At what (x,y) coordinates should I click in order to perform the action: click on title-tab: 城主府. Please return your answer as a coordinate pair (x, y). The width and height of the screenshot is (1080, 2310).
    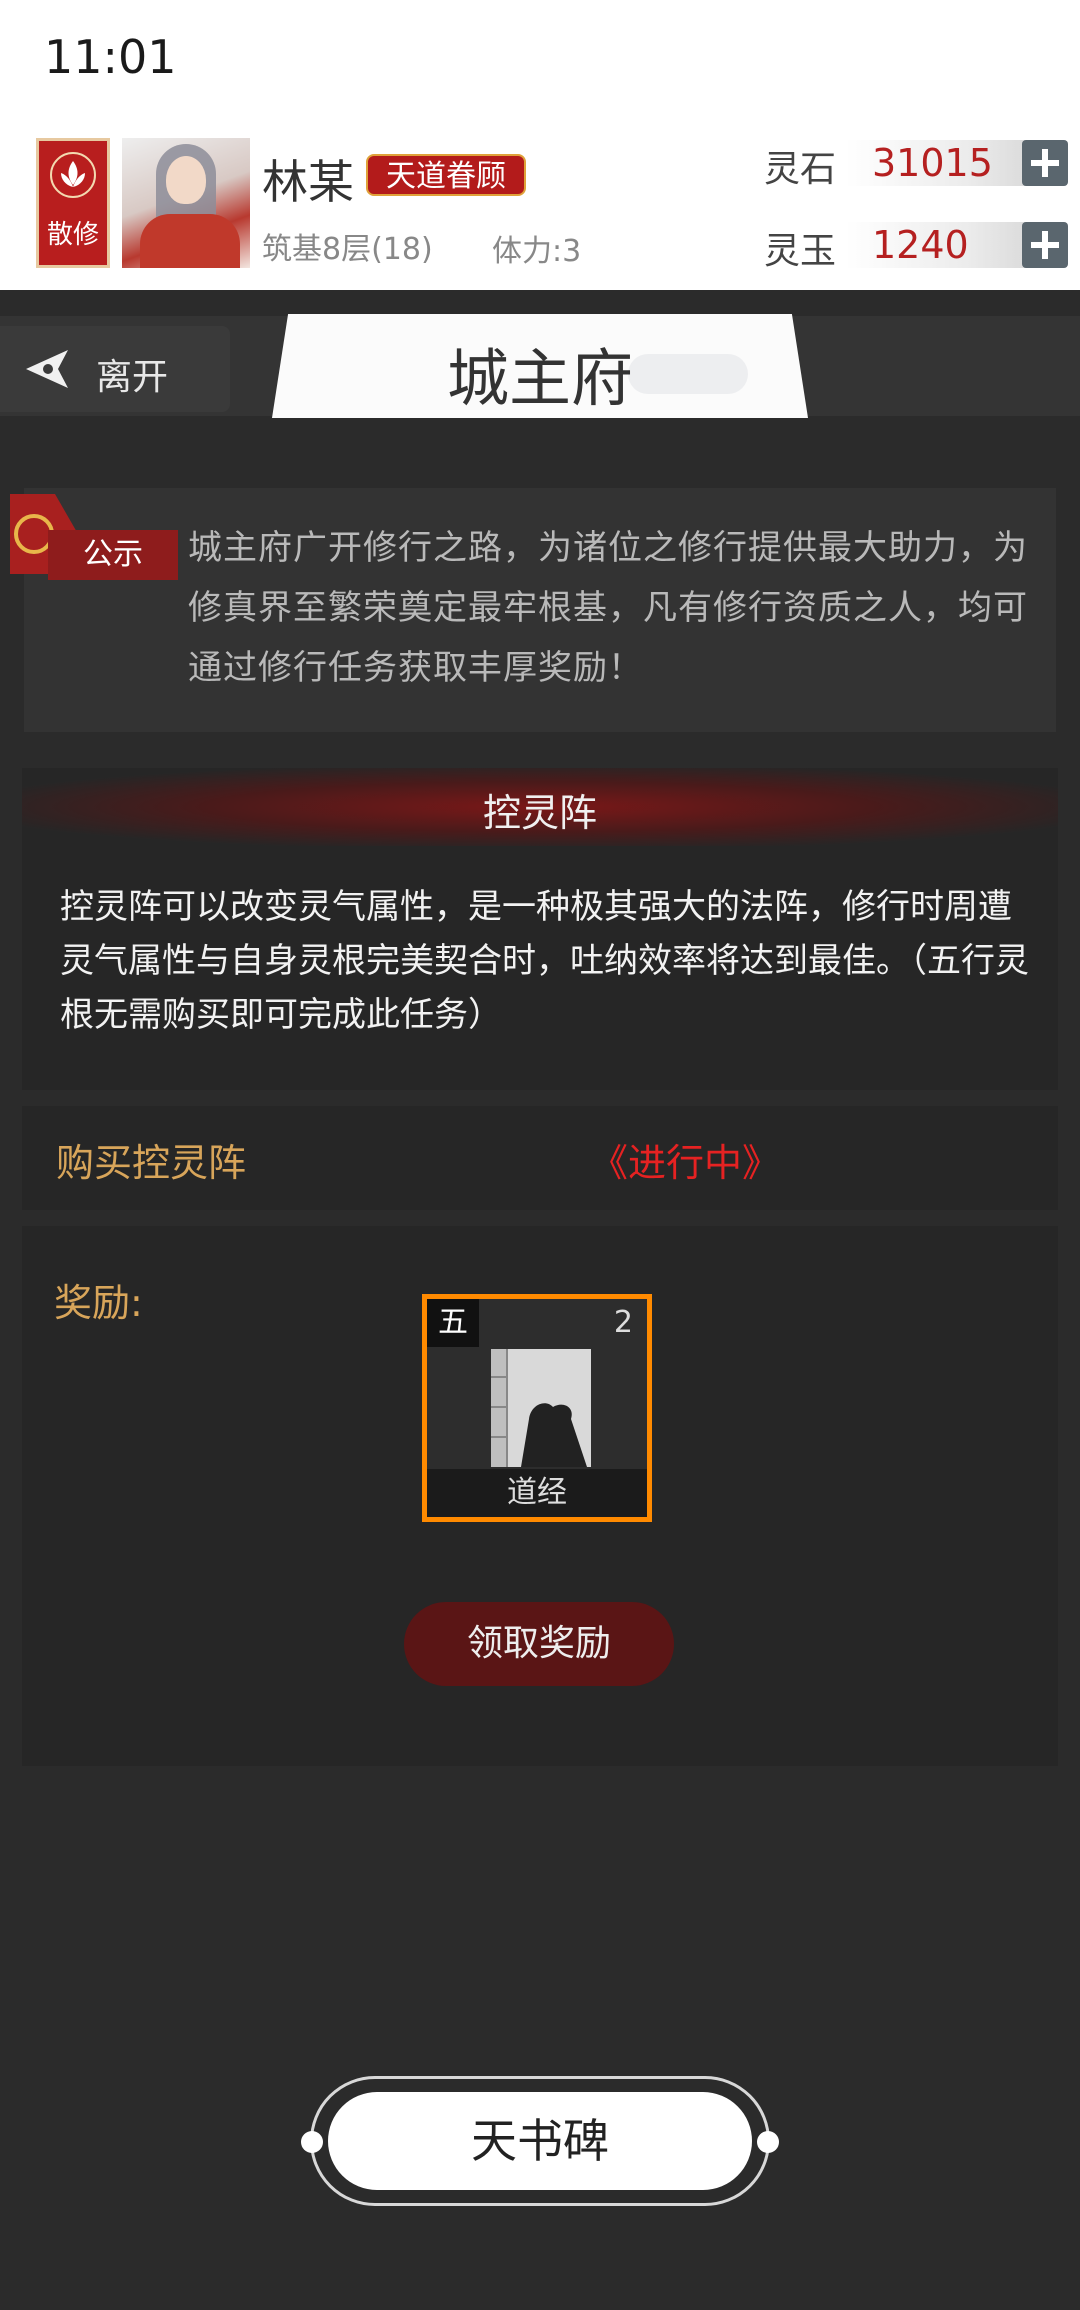
    Looking at the image, I should click on (540, 366).